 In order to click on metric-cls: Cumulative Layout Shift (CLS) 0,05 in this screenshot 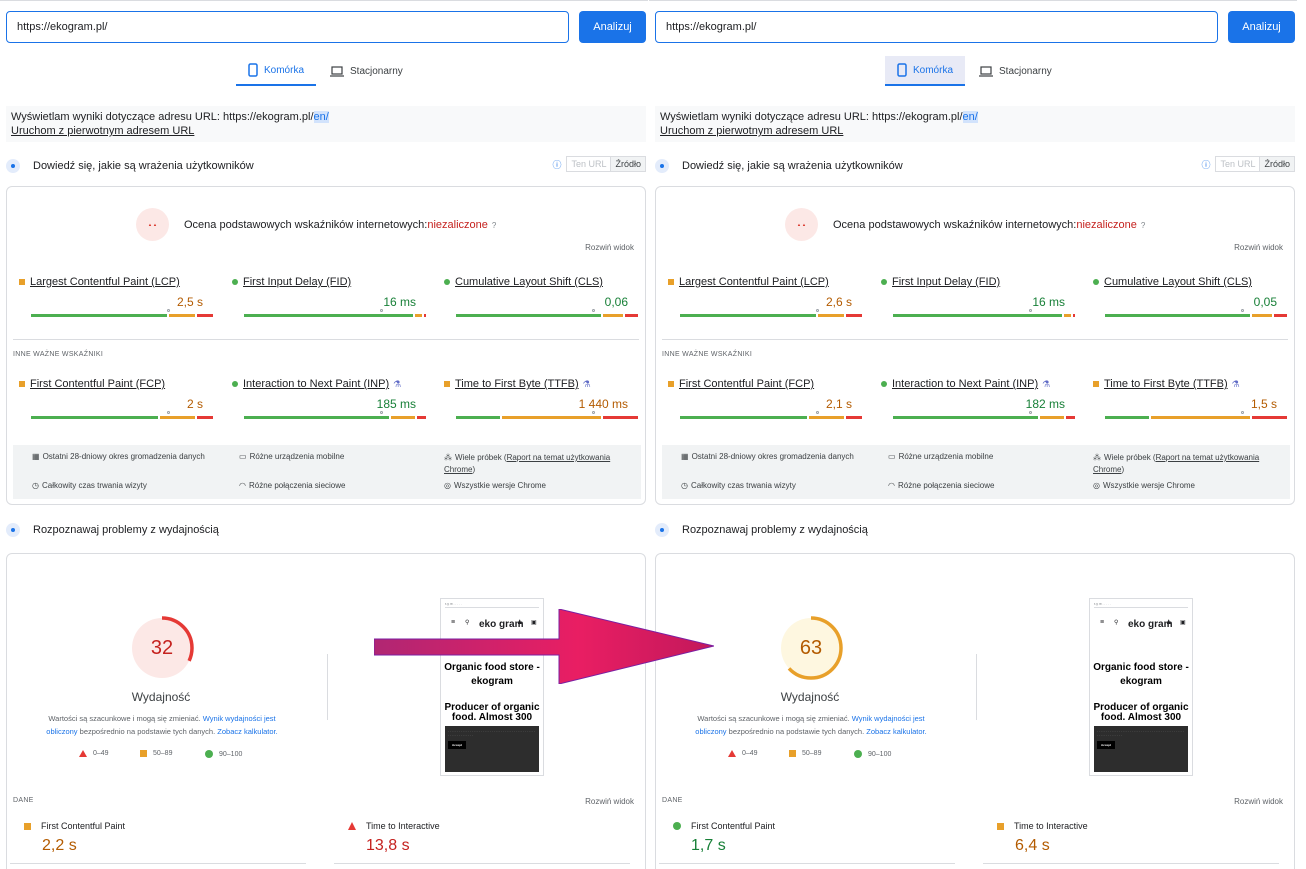, I will do `click(1192, 301)`.